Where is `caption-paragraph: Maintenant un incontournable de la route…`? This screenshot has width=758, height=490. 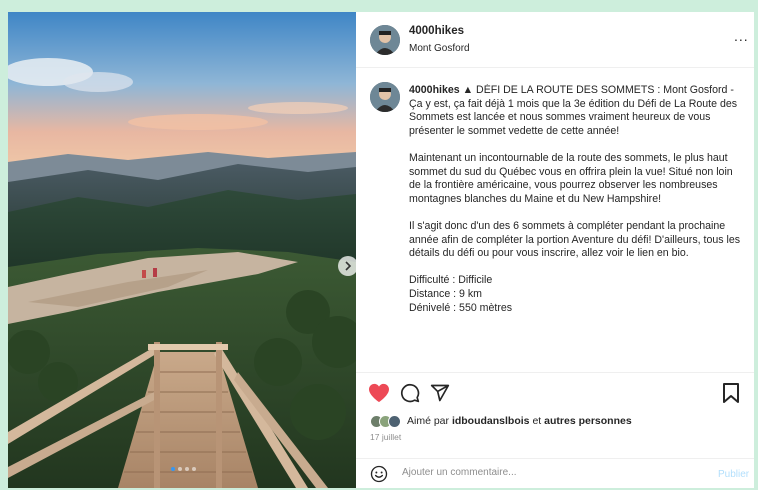 caption-paragraph: Maintenant un incontournable de la route… is located at coordinates (571, 178).